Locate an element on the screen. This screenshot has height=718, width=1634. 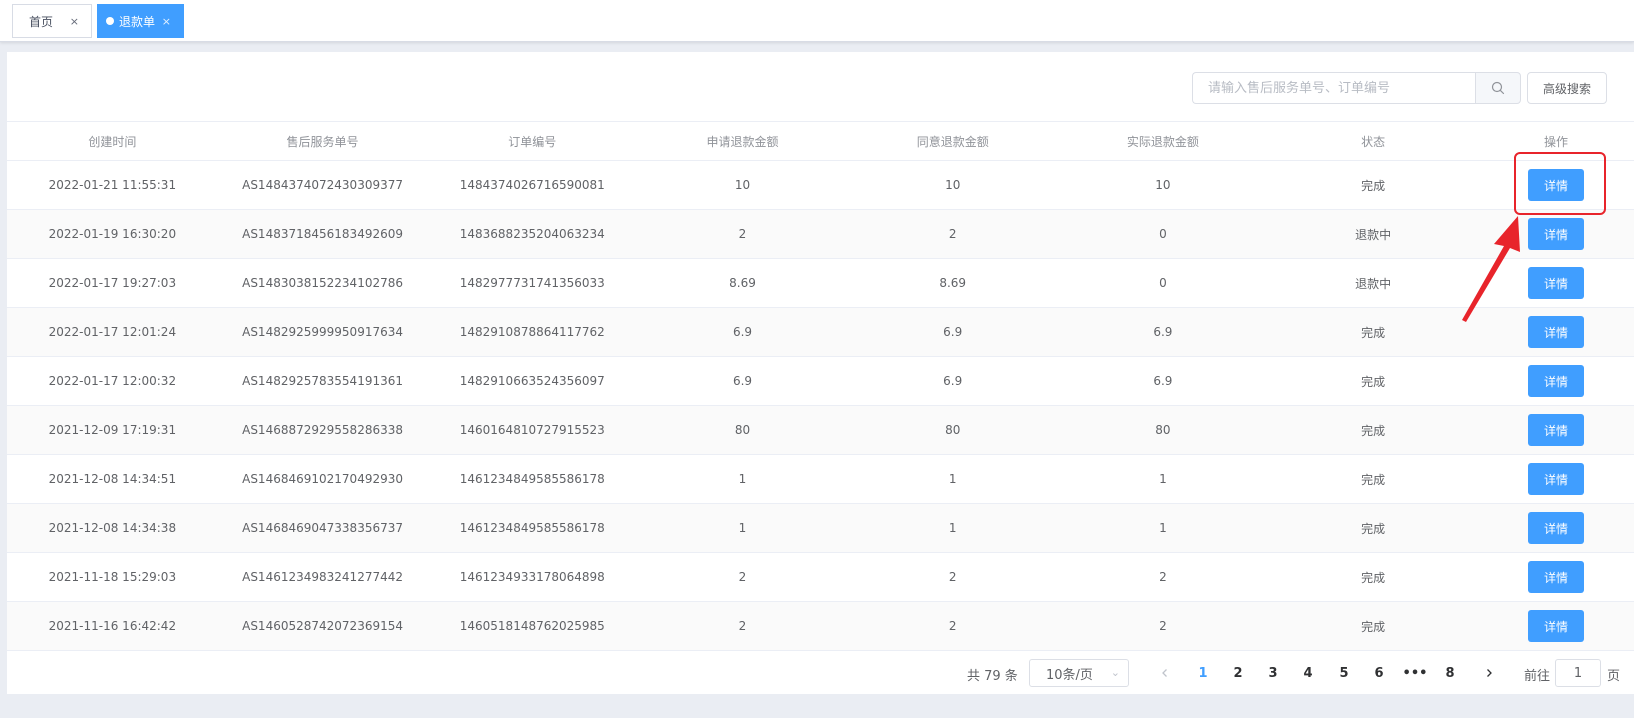
advanced-search-button: 高级搜索 is located at coordinates (1567, 88).